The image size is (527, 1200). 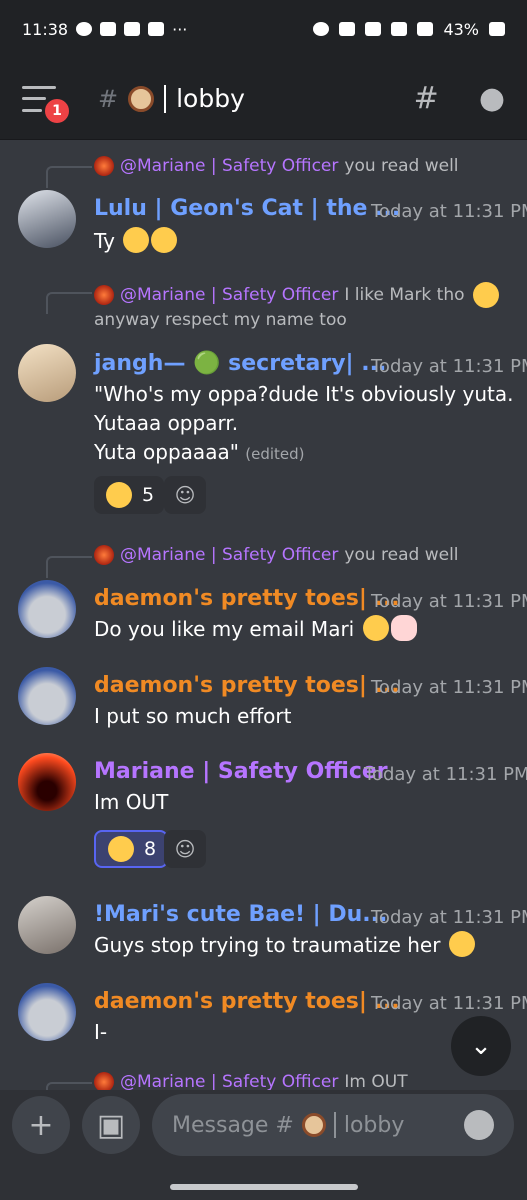 I want to click on home-indicator, so click(x=264, y=1187).